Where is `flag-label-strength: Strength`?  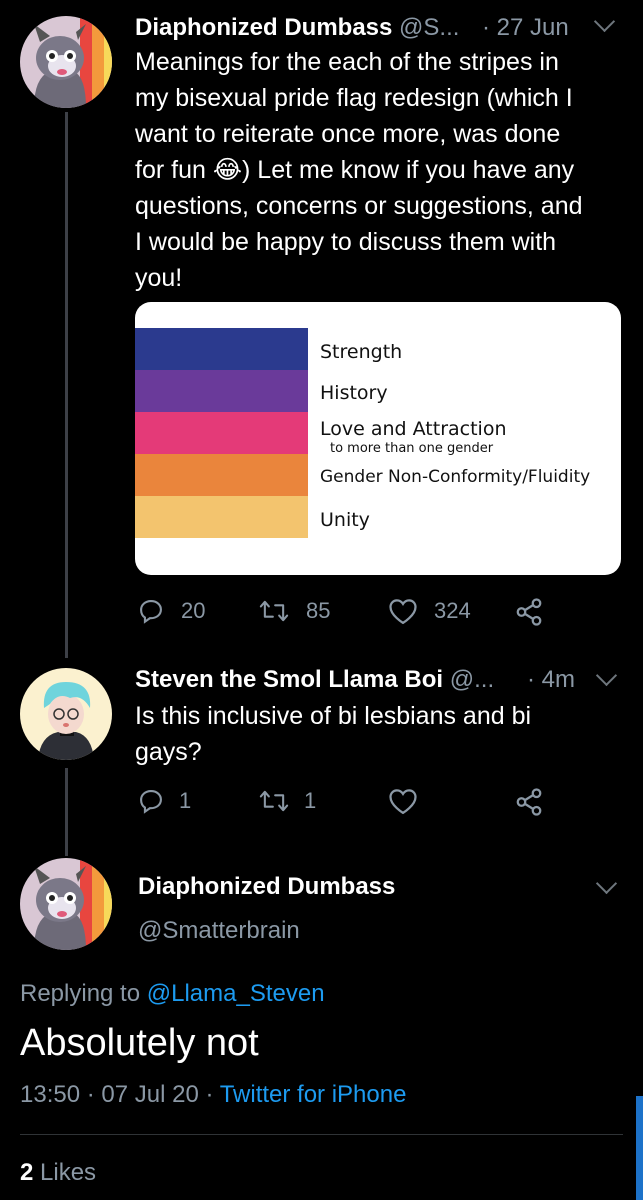 flag-label-strength: Strength is located at coordinates (361, 352).